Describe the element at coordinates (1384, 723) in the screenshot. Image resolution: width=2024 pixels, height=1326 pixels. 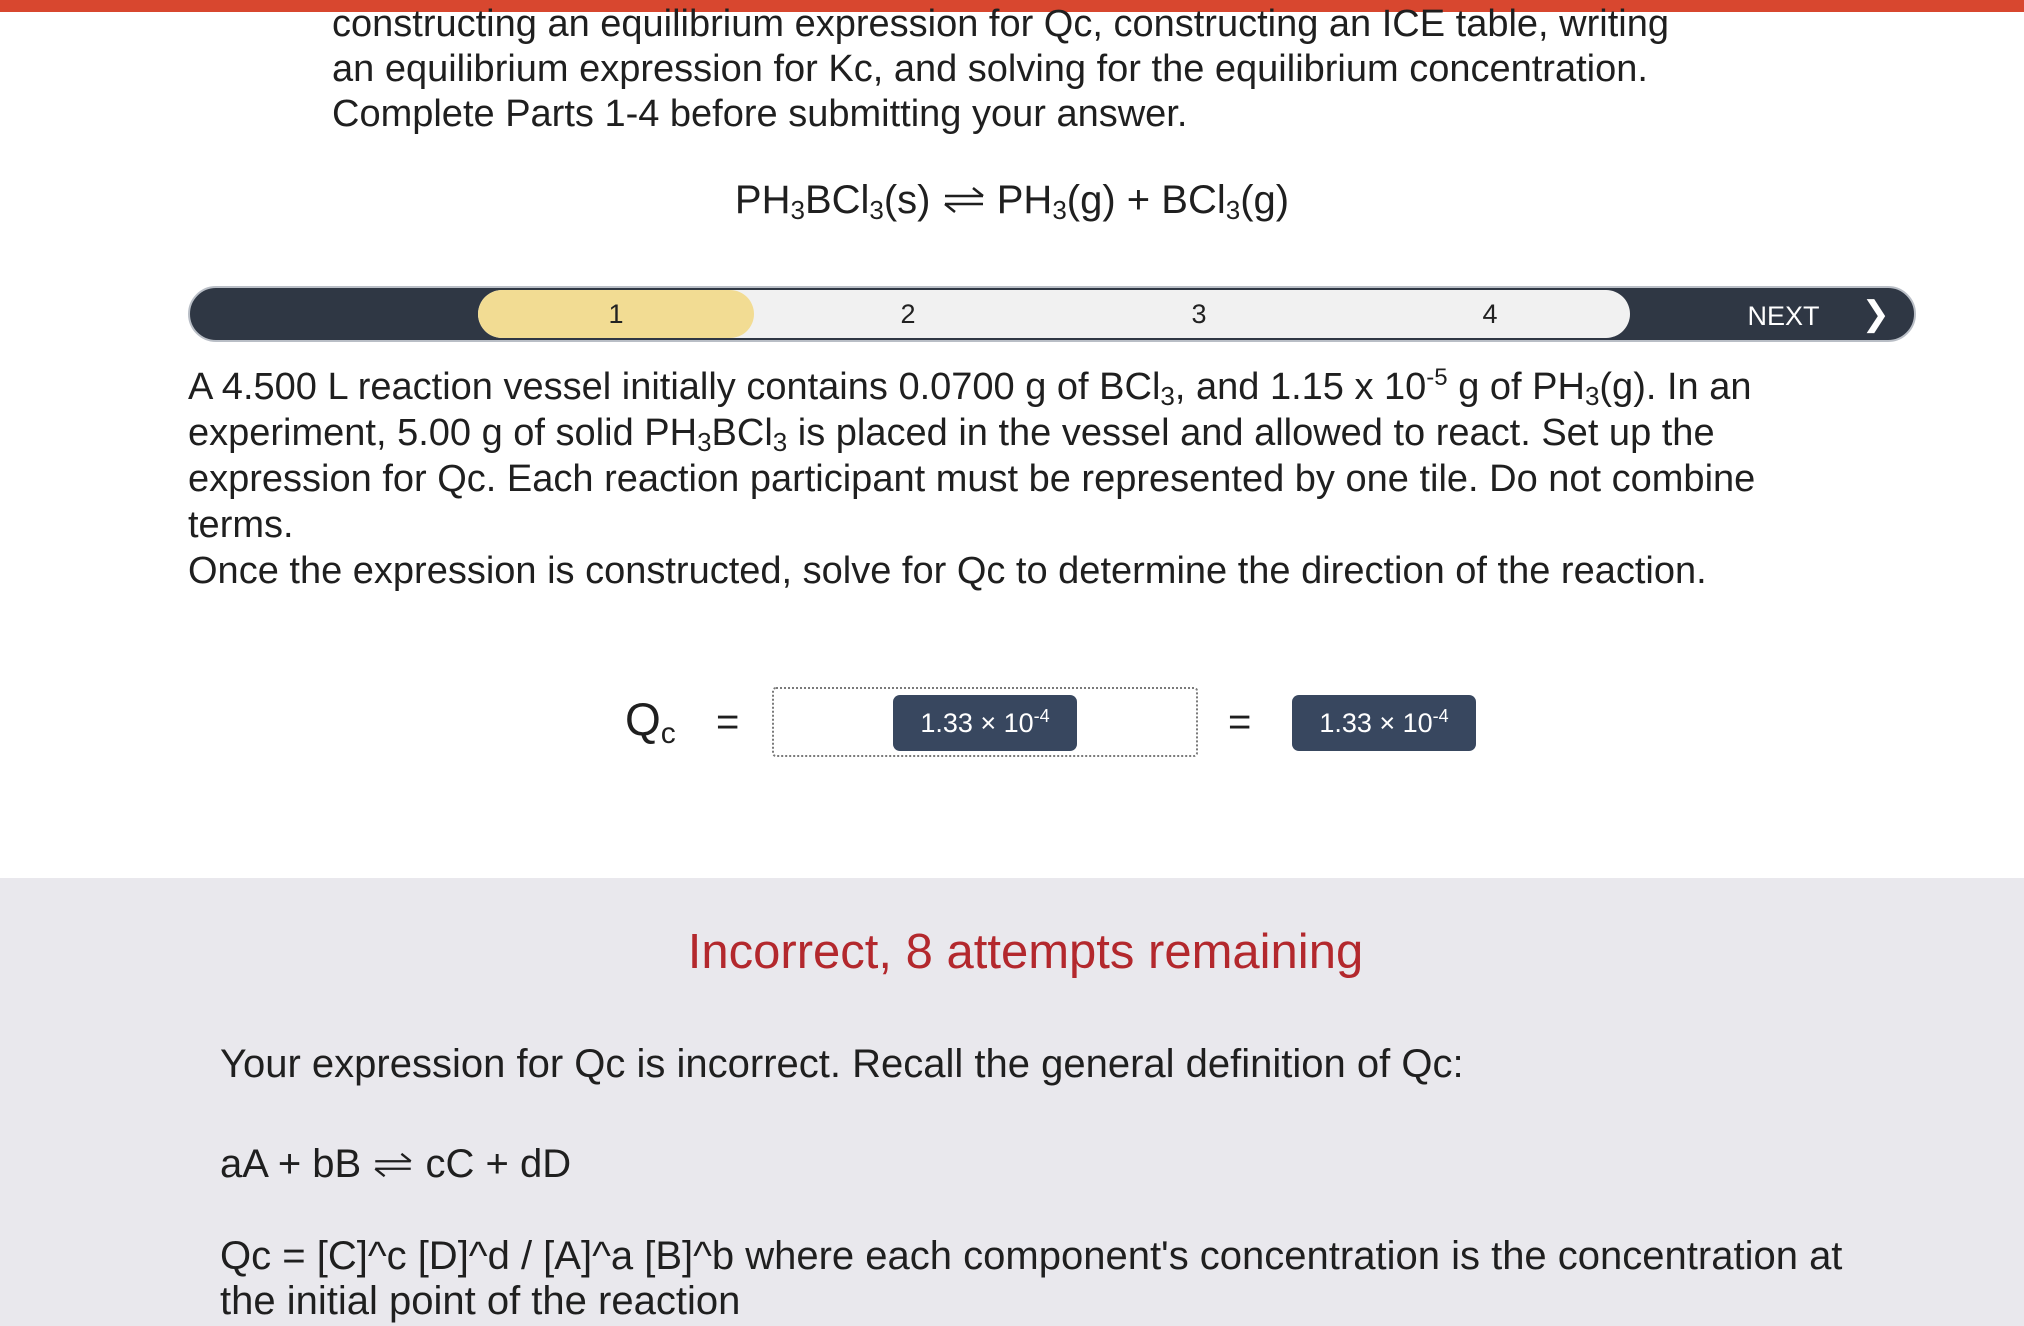
I see `qc-result-tile: 1.33 × 10-4` at that location.